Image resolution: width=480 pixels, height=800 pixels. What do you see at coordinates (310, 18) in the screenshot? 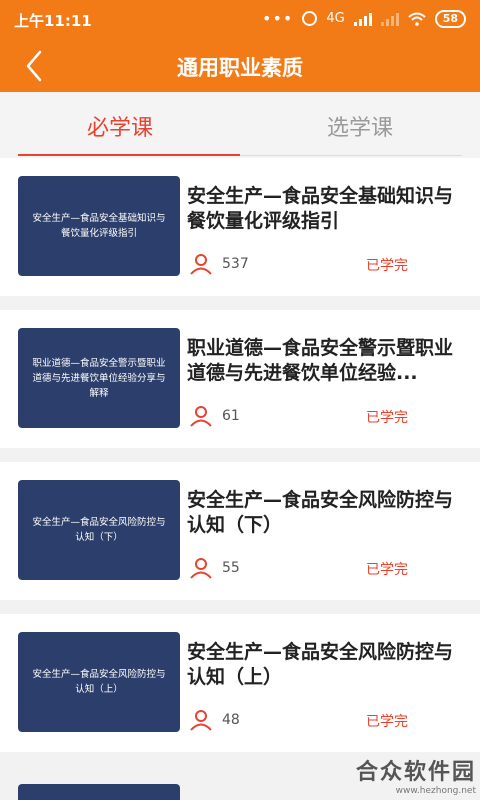
I see `alarm-icon` at bounding box center [310, 18].